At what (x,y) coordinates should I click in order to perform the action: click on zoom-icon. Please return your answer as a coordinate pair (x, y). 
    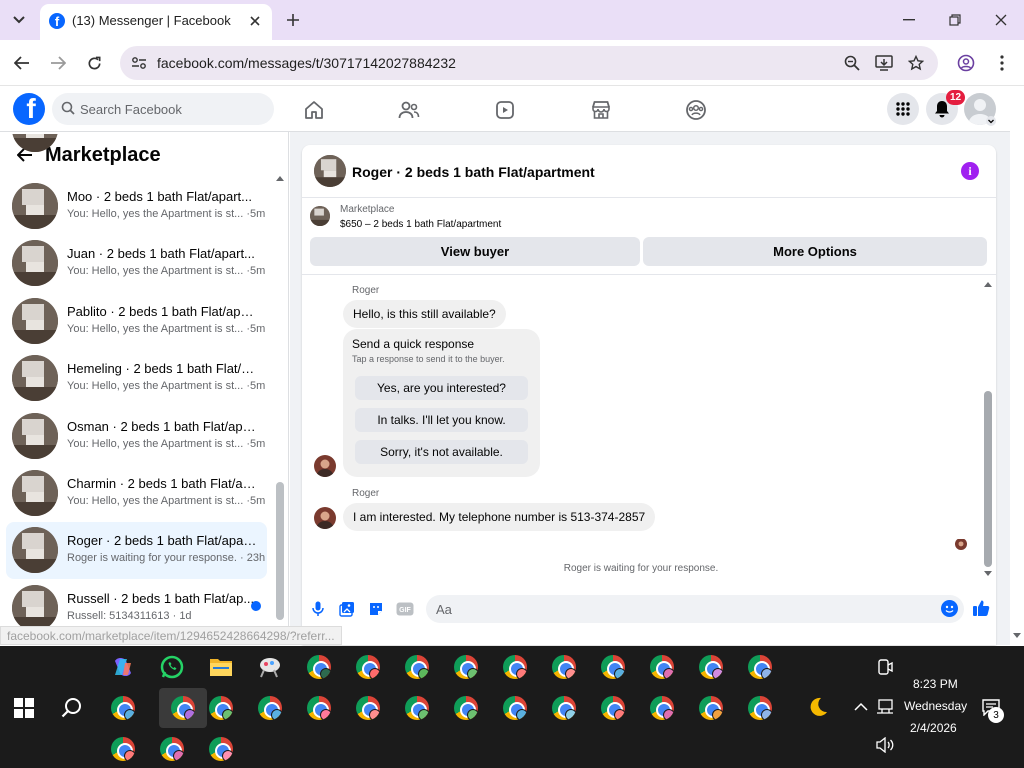
    Looking at the image, I should click on (852, 63).